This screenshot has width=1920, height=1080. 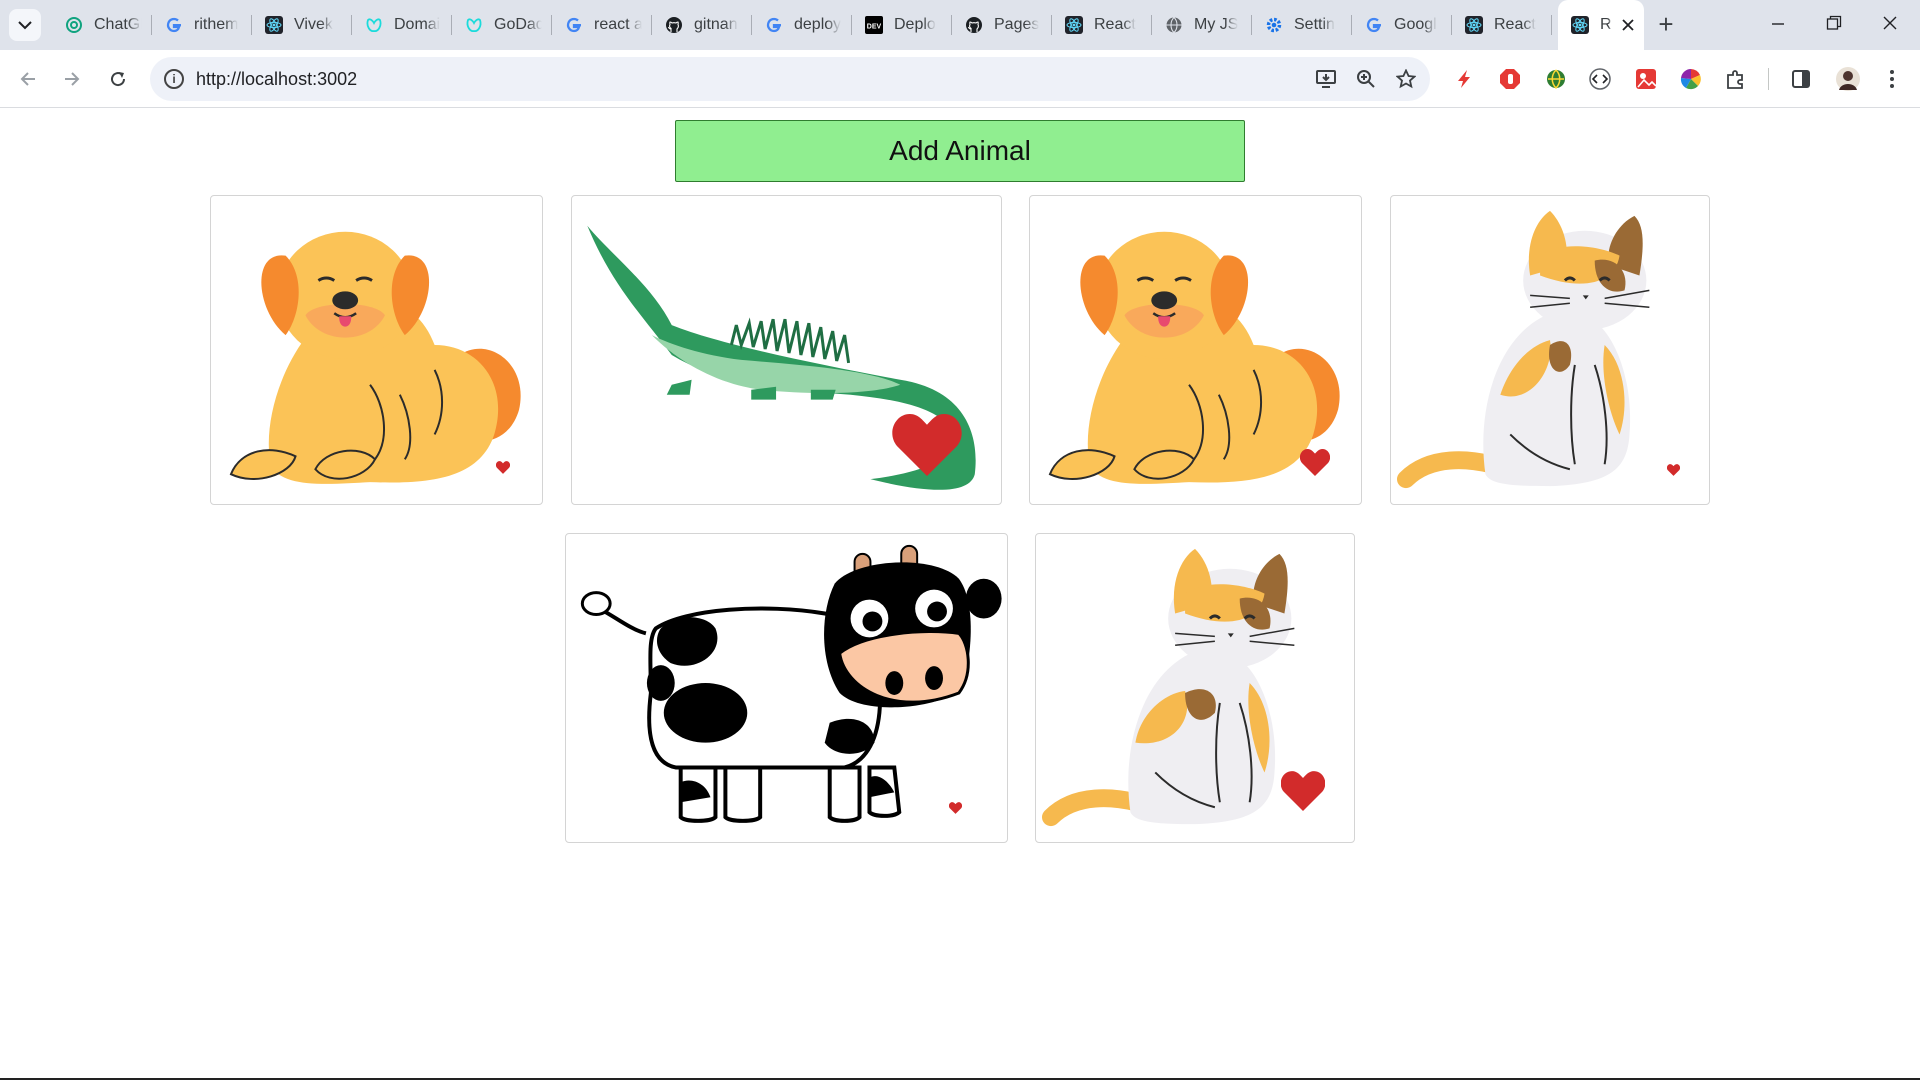 I want to click on browser-toolbar: i http://localhost:3002, so click(x=960, y=79).